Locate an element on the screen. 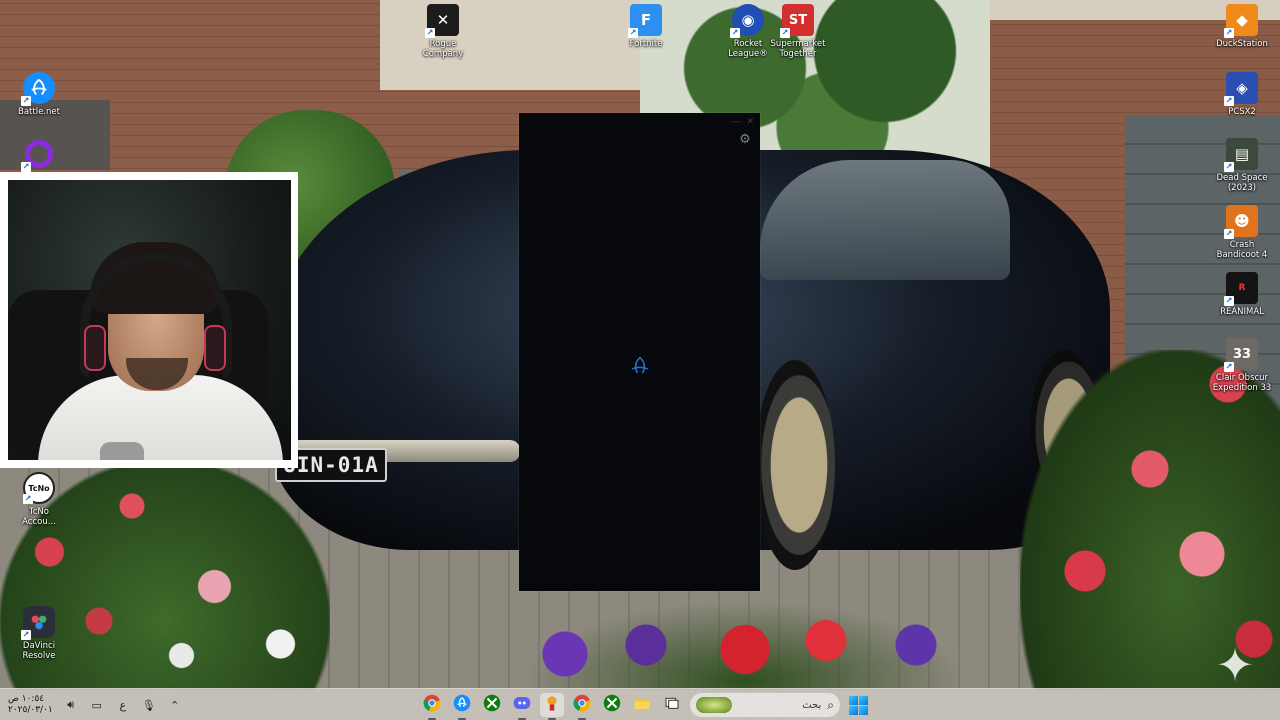 The image size is (1280, 720). wallpaper-car-wheel-front is located at coordinates (795, 465).